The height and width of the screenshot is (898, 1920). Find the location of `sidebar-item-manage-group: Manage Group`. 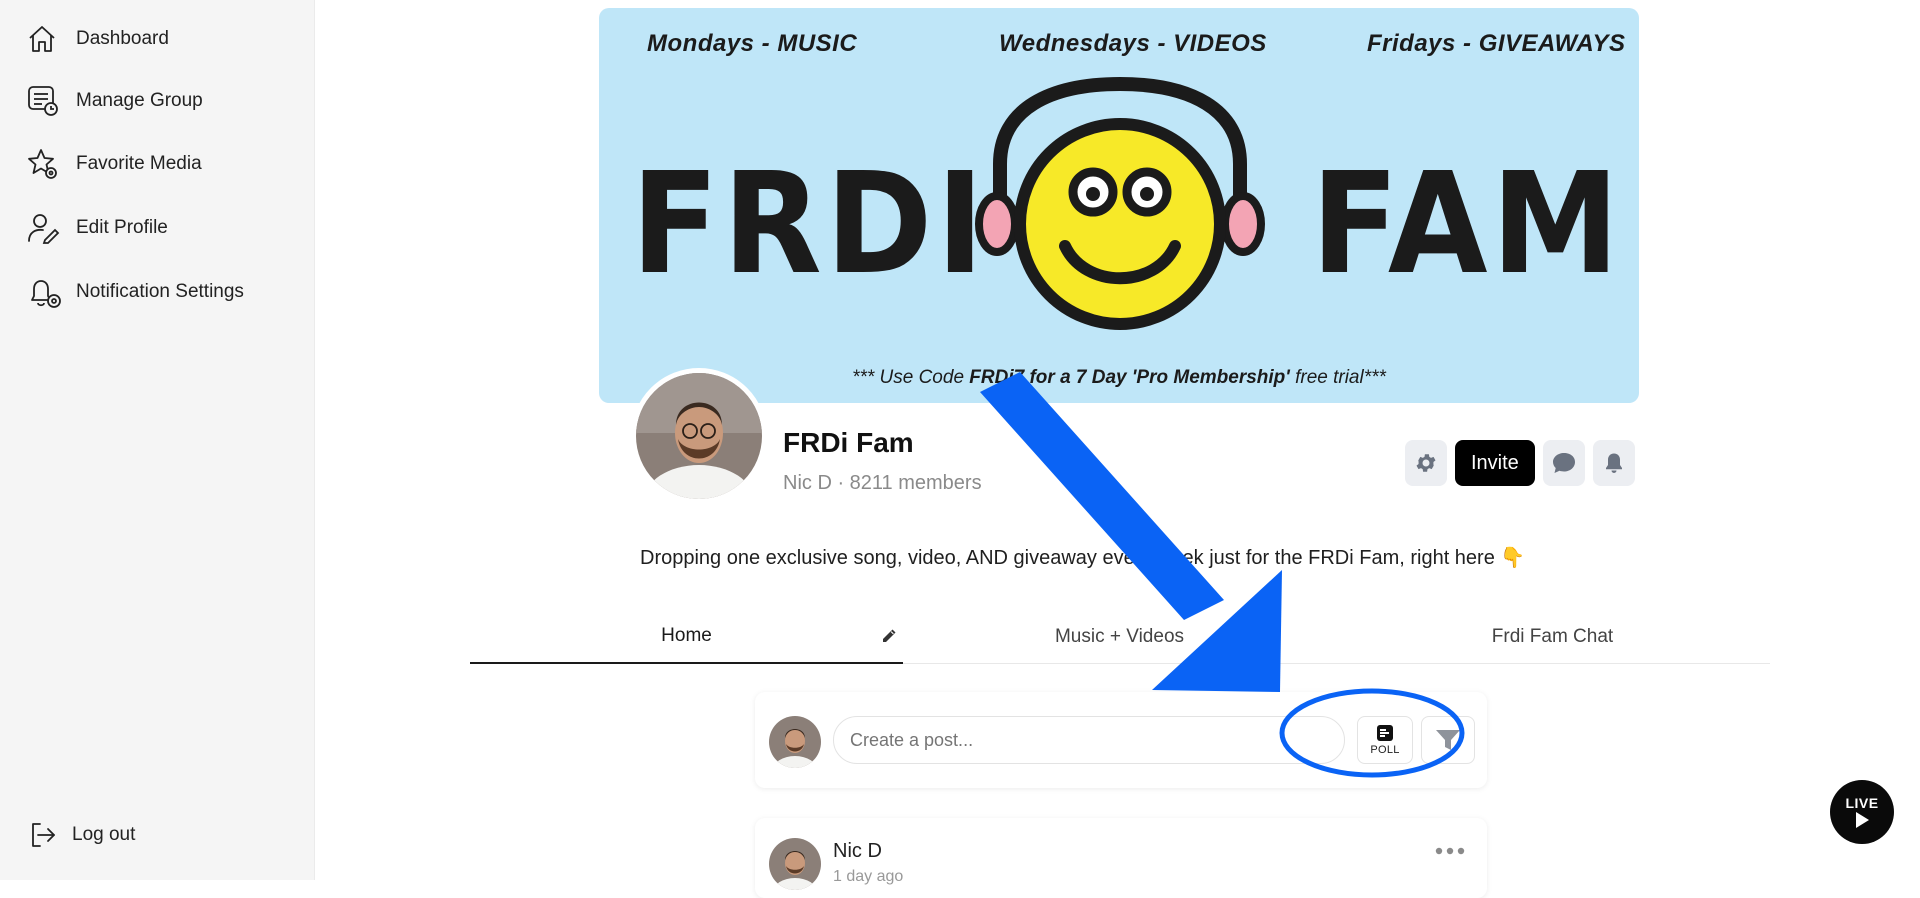

sidebar-item-manage-group: Manage Group is located at coordinates (114, 101).